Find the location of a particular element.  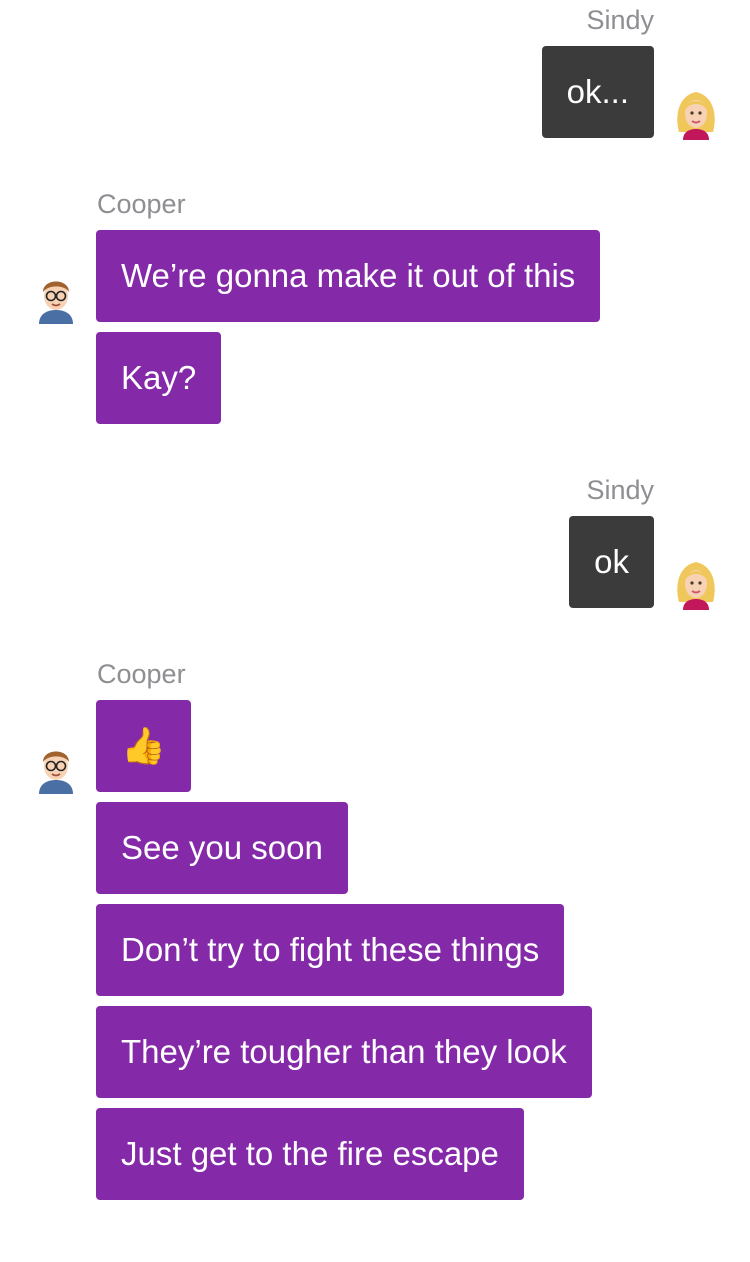

message-bubble: They’re tougher than they look is located at coordinates (344, 1052).